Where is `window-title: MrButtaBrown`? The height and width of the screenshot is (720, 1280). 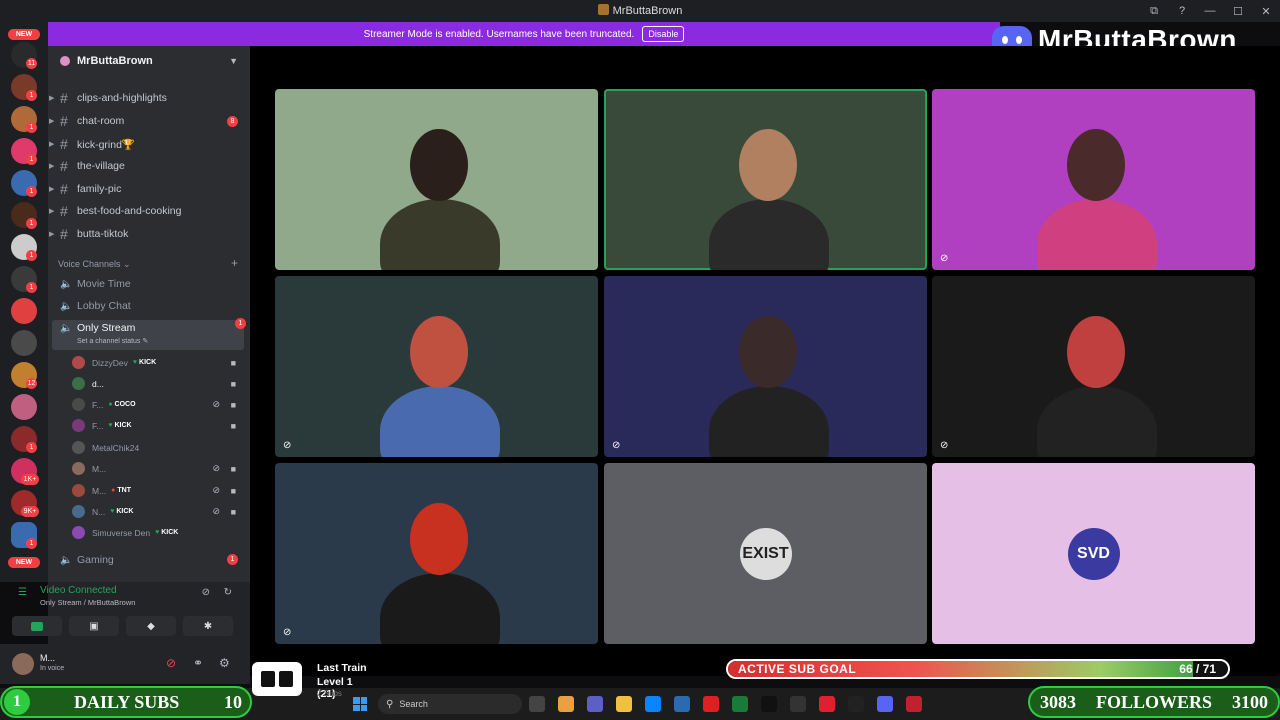 window-title: MrButtaBrown is located at coordinates (640, 10).